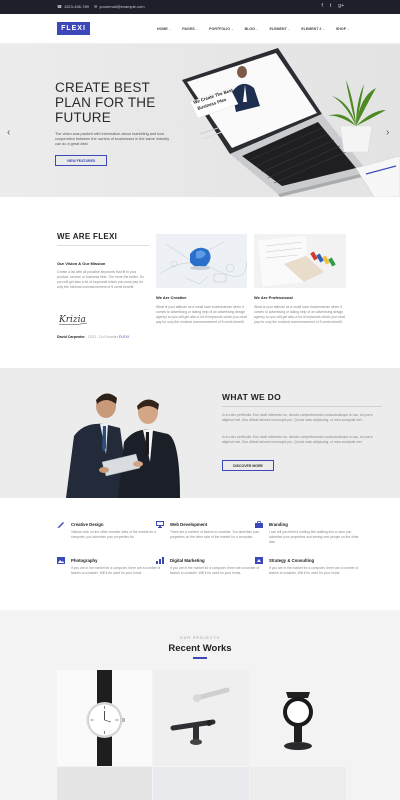 The image size is (400, 800). What do you see at coordinates (292, 560) in the screenshot?
I see `service-title: Strategy & Consulting` at bounding box center [292, 560].